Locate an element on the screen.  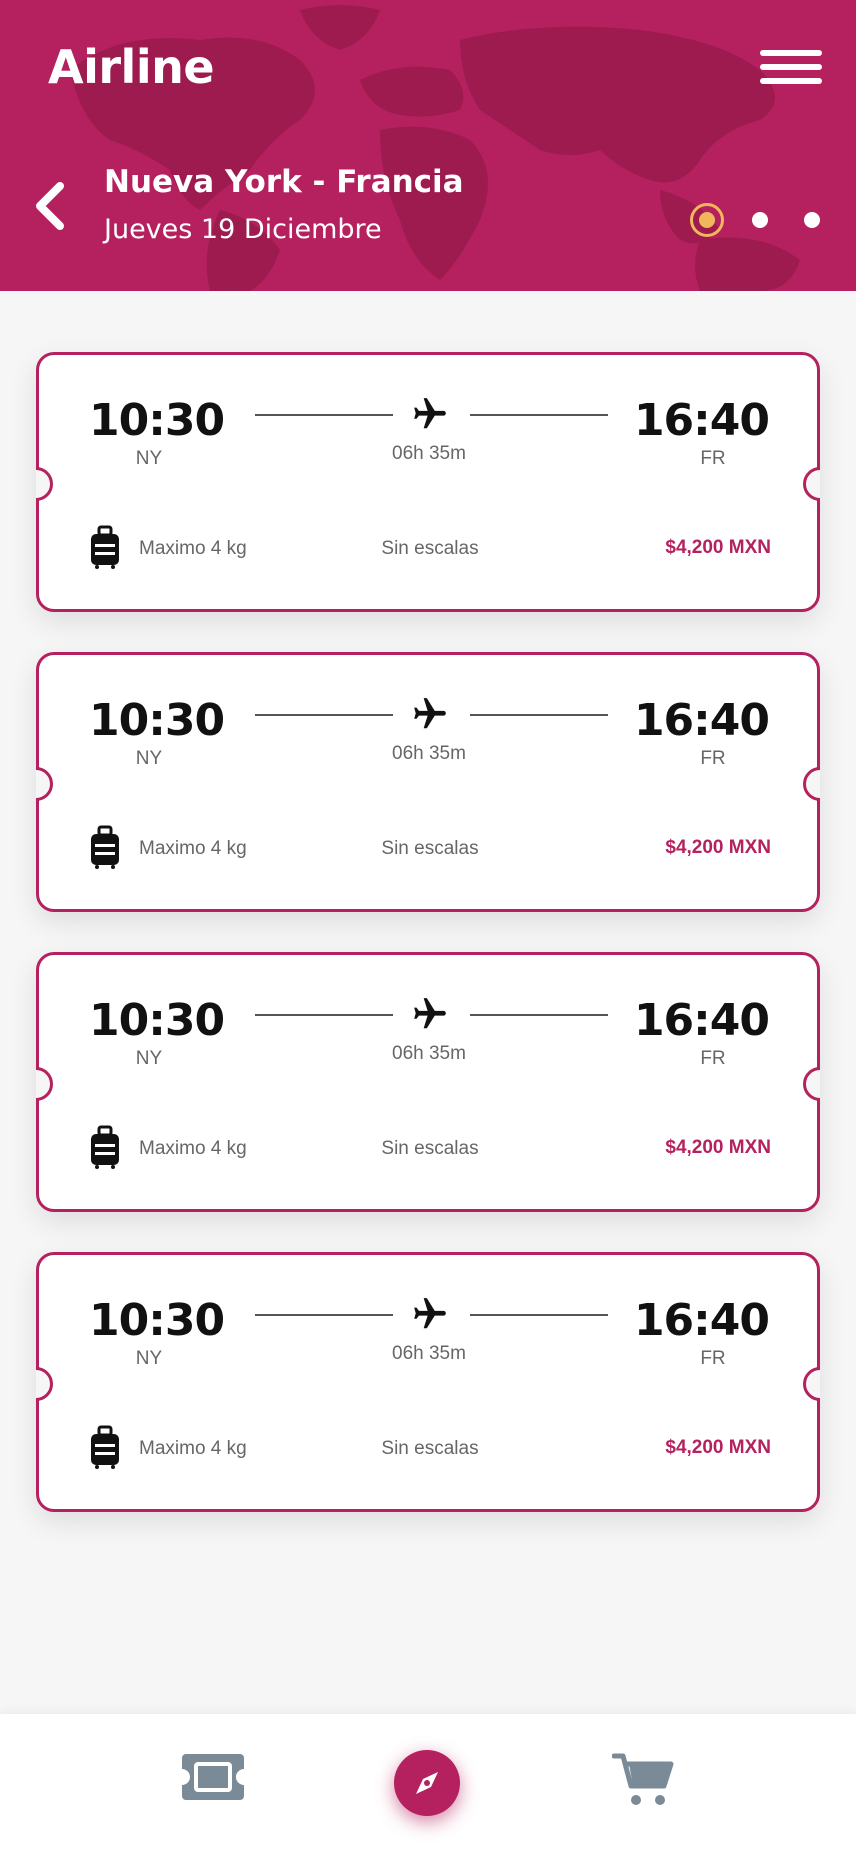
nav-explore-button is located at coordinates (427, 1783).